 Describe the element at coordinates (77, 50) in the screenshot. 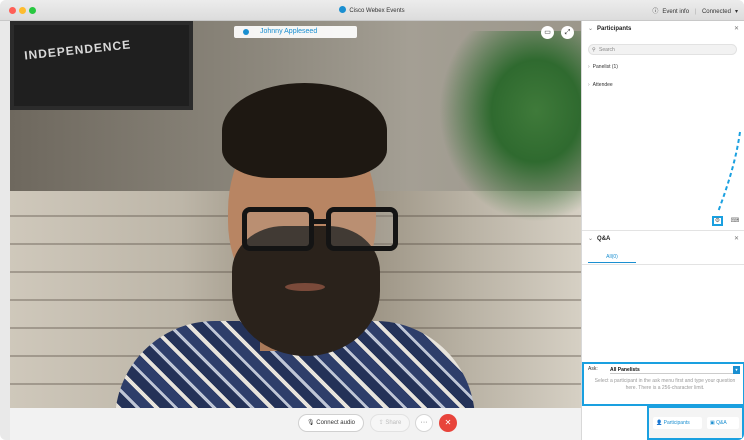

I see `sign-text: INDEPENDENCE` at that location.